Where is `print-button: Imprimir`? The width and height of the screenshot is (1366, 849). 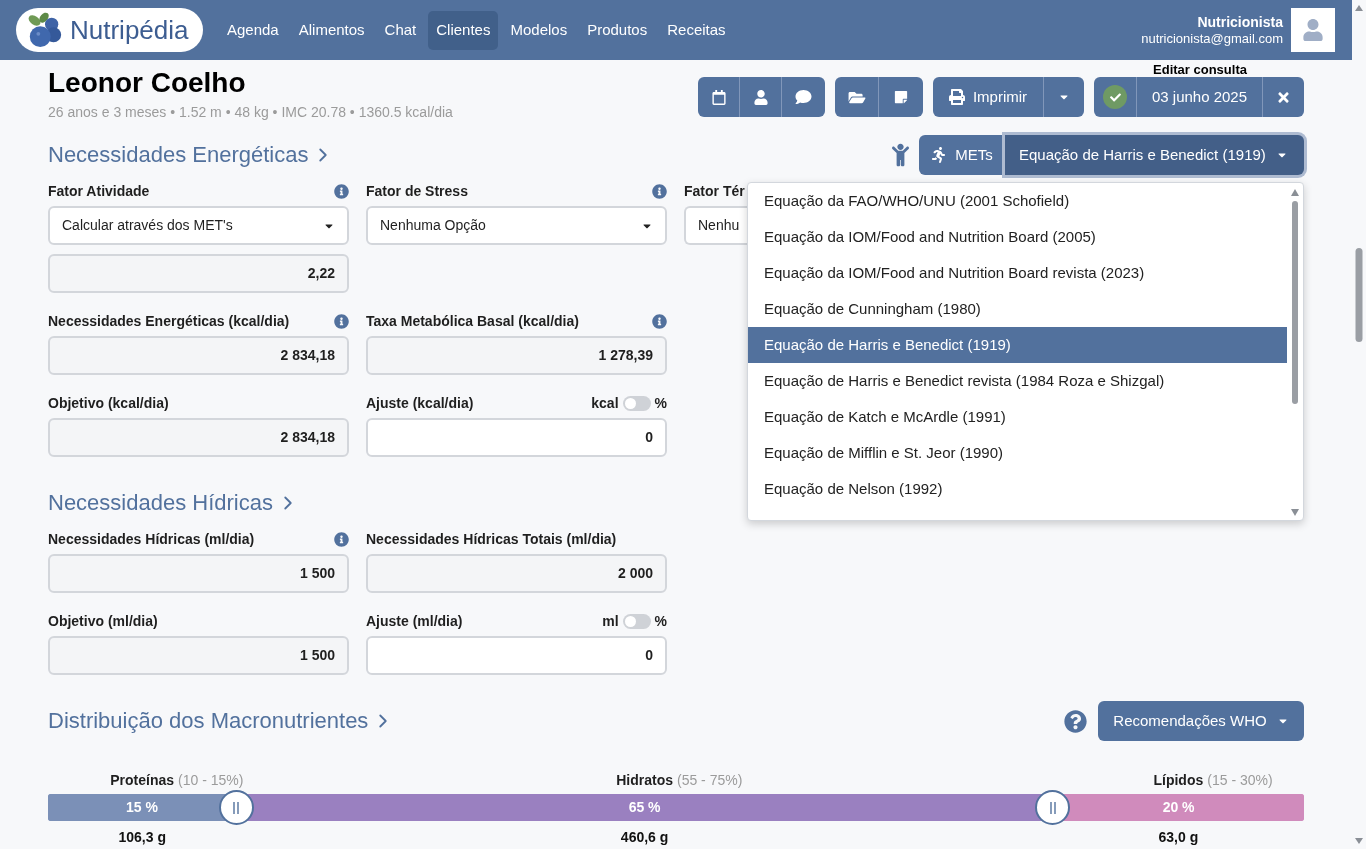
print-button: Imprimir is located at coordinates (988, 97).